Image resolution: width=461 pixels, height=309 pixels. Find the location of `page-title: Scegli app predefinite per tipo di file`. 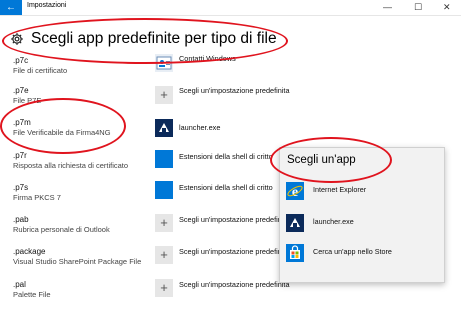

page-title: Scegli app predefinite per tipo di file is located at coordinates (154, 38).